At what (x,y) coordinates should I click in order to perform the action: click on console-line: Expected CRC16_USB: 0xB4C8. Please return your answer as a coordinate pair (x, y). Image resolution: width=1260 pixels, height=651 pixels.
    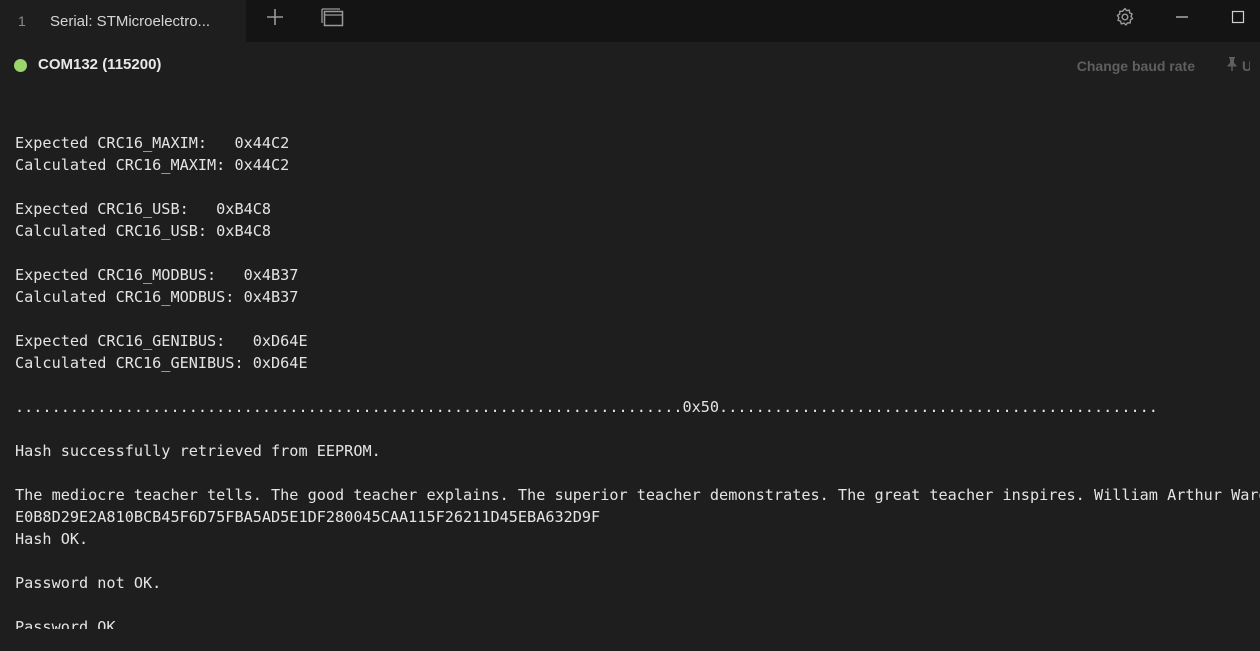
    Looking at the image, I should click on (143, 209).